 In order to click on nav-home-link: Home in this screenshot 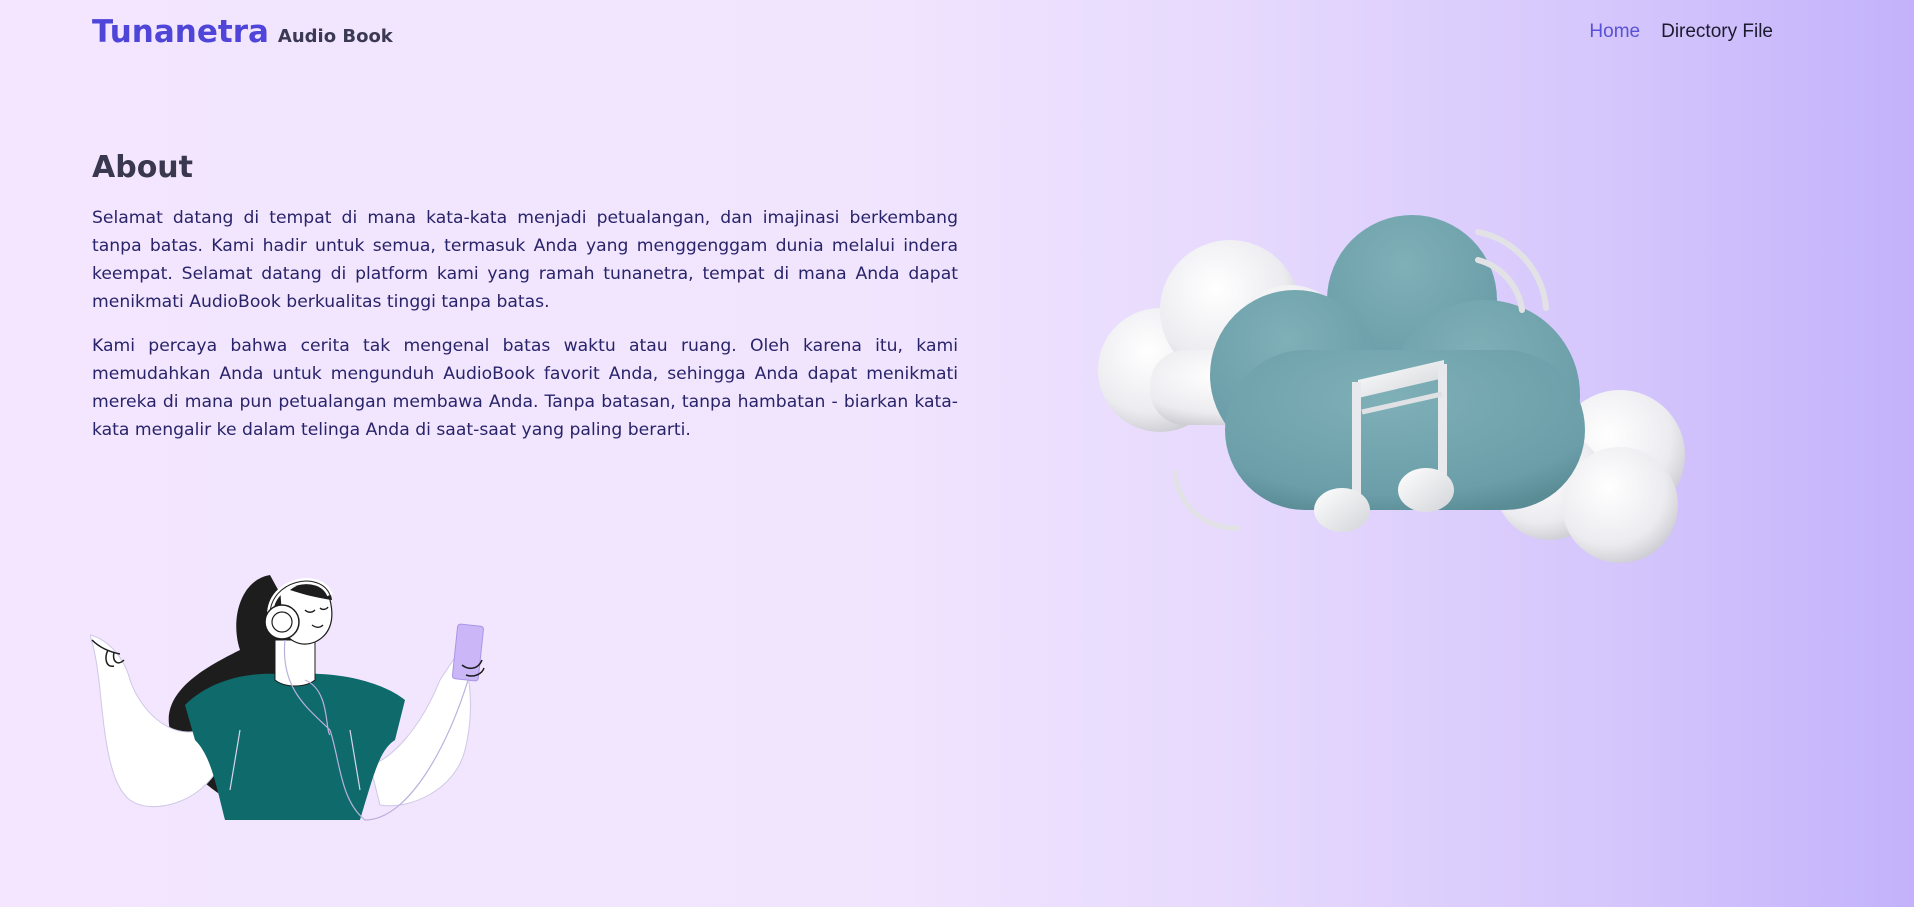, I will do `click(1614, 32)`.